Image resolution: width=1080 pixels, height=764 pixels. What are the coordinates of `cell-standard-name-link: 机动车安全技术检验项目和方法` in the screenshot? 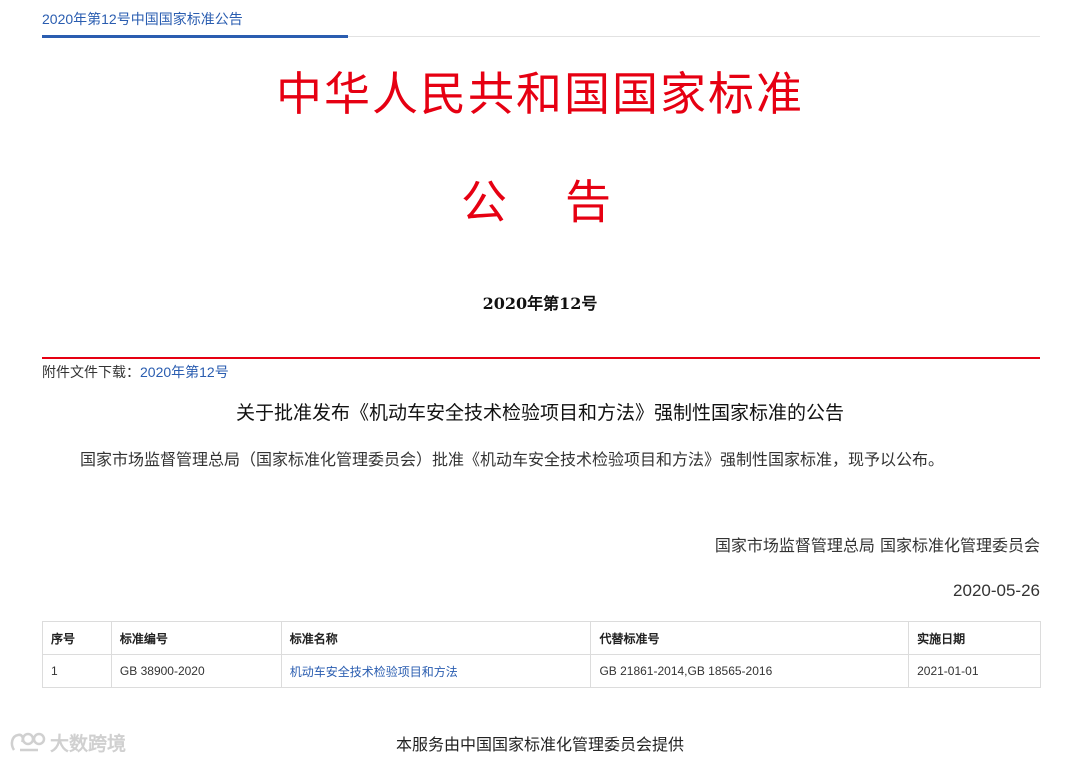 It's located at (436, 671).